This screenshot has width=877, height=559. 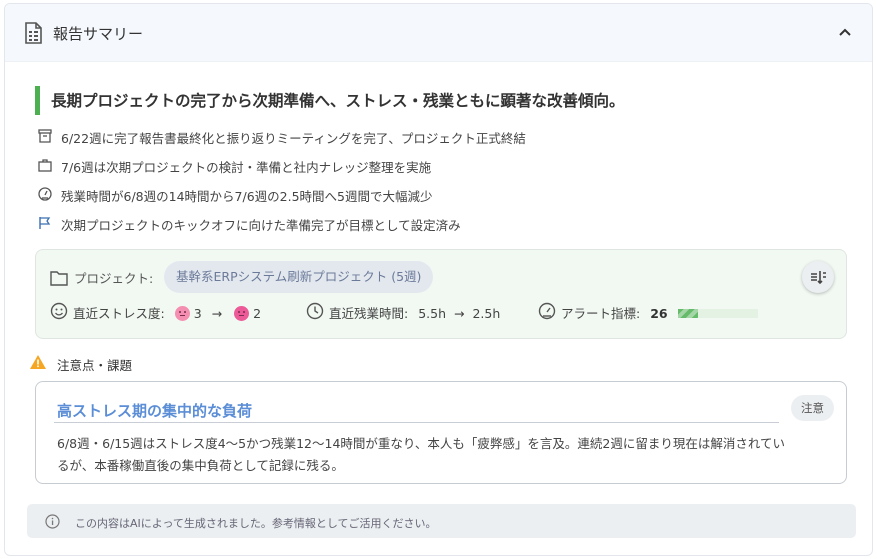 I want to click on folder-icon, so click(x=59, y=278).